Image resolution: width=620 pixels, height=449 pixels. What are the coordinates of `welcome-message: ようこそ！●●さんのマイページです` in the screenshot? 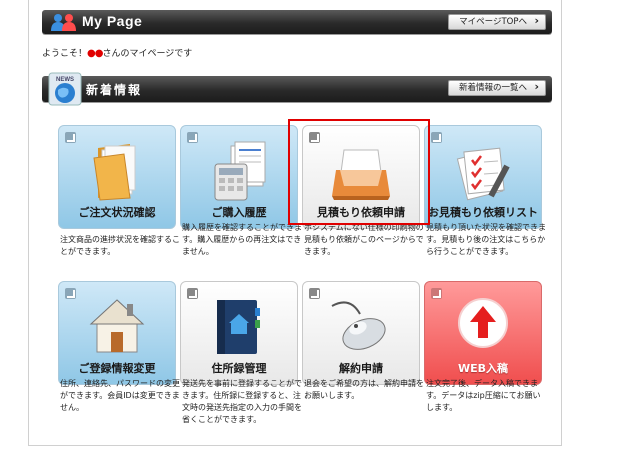 It's located at (117, 52).